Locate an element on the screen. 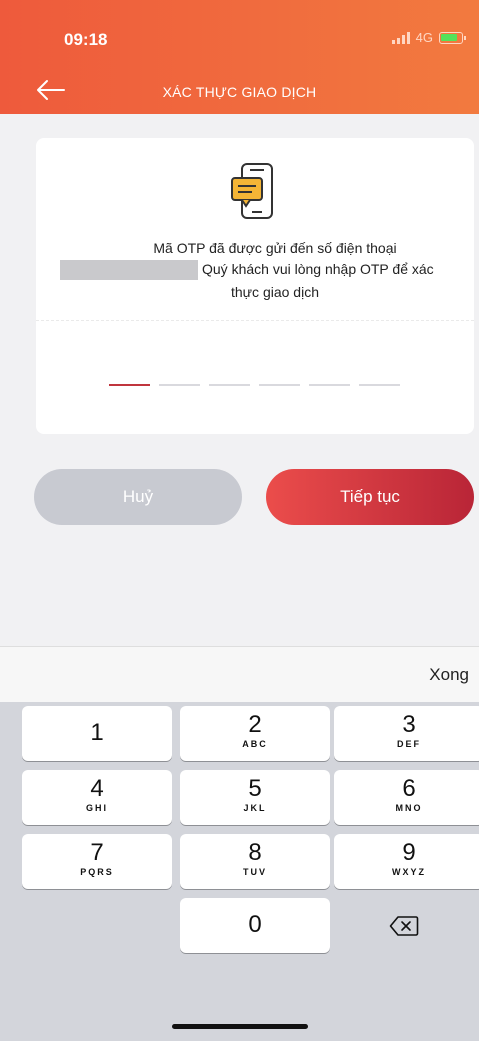  key-letters: TUV is located at coordinates (255, 872).